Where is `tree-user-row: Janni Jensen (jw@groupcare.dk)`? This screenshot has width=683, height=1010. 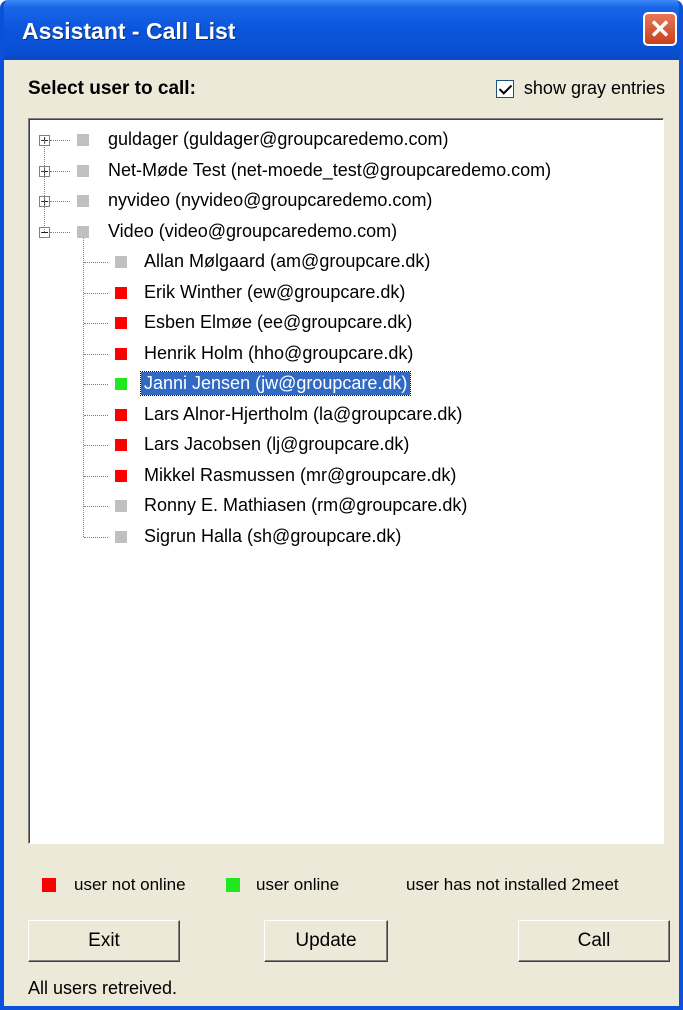
tree-user-row: Janni Jensen (jw@groupcare.dk) is located at coordinates (346, 384).